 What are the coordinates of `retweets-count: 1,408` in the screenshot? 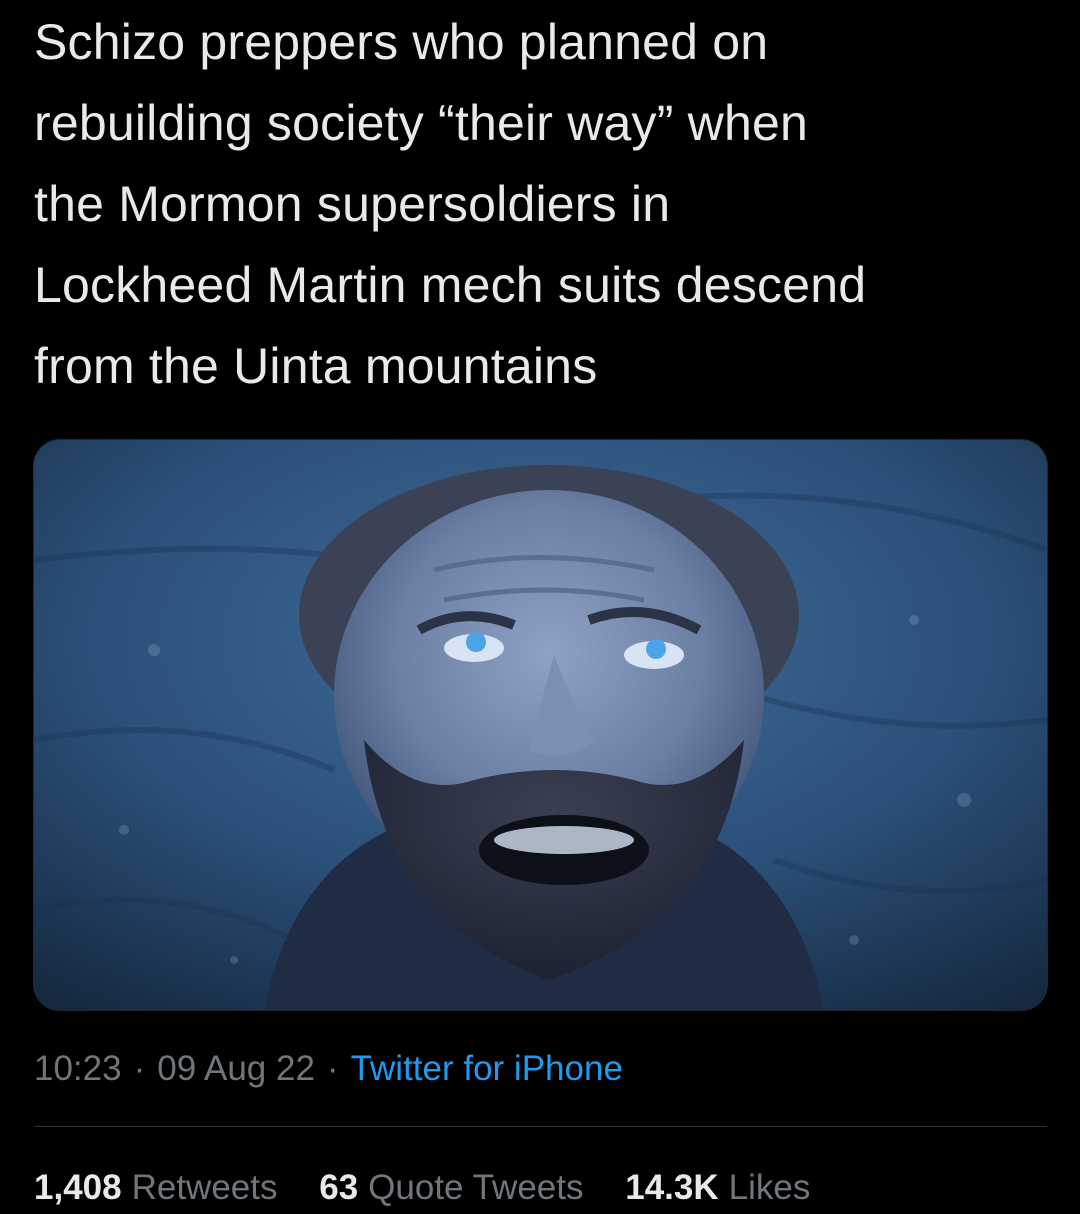 It's located at (78, 1187).